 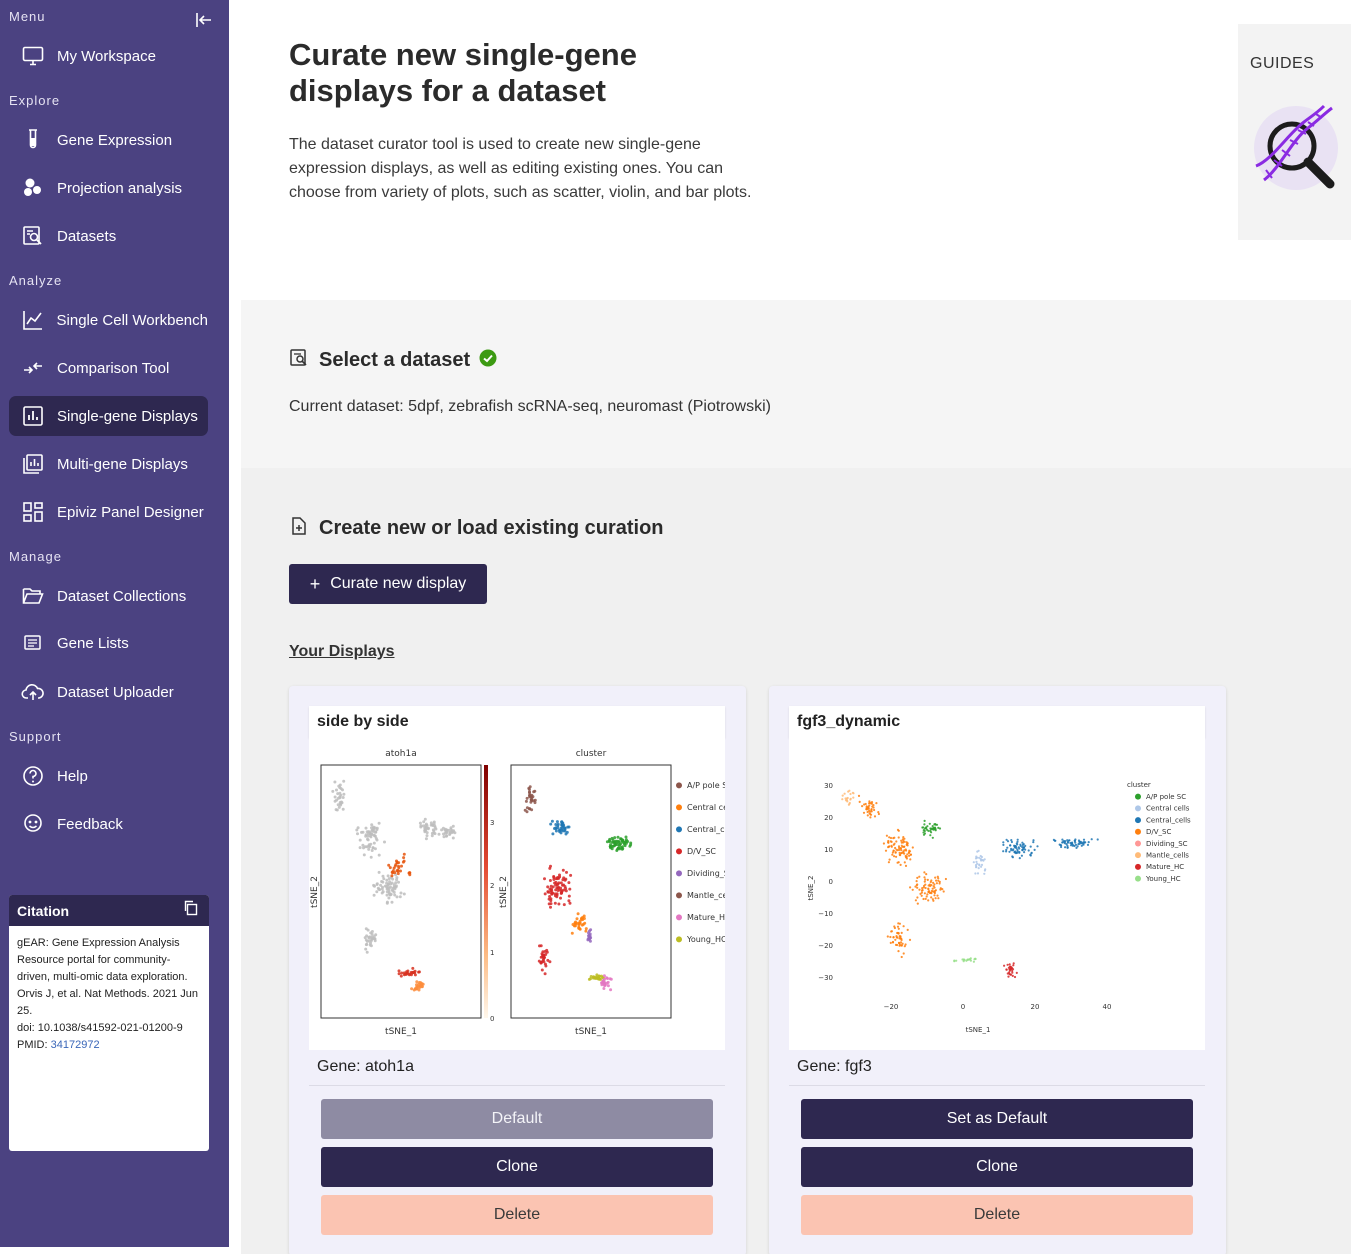 What do you see at coordinates (115, 140) in the screenshot?
I see `sidebar-item-label: Gene Expression` at bounding box center [115, 140].